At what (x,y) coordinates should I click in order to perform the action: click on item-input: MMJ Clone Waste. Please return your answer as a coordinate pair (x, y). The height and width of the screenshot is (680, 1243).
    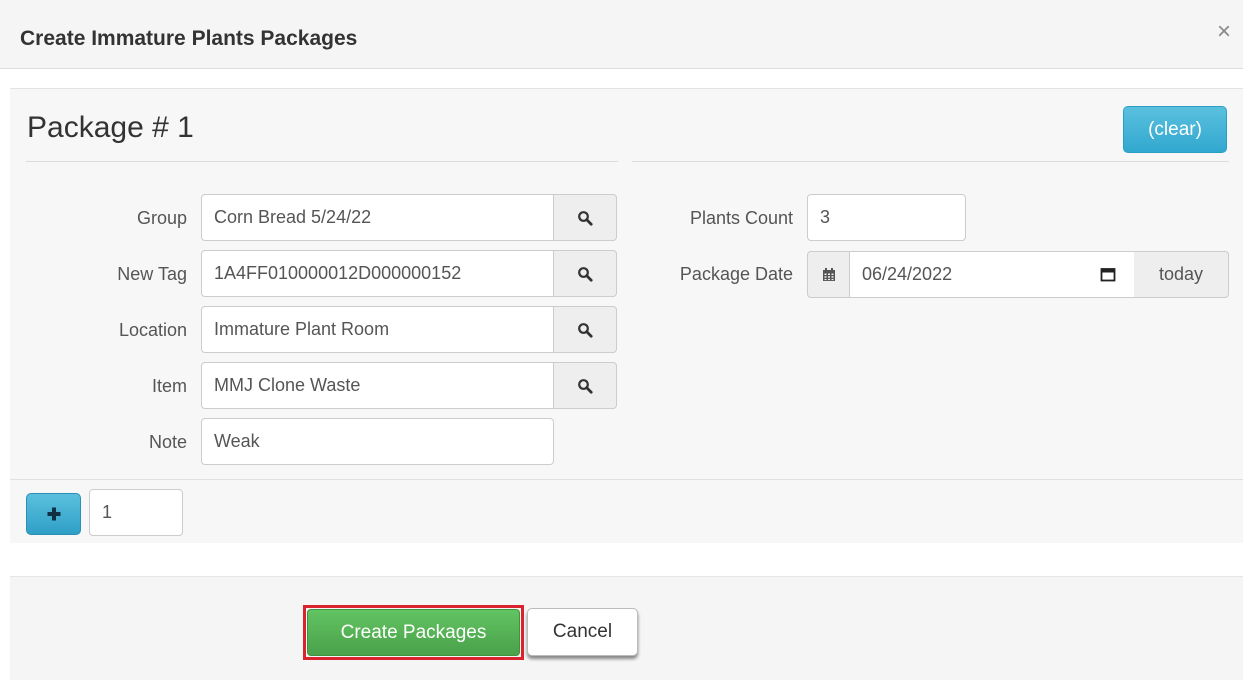
    Looking at the image, I should click on (377, 385).